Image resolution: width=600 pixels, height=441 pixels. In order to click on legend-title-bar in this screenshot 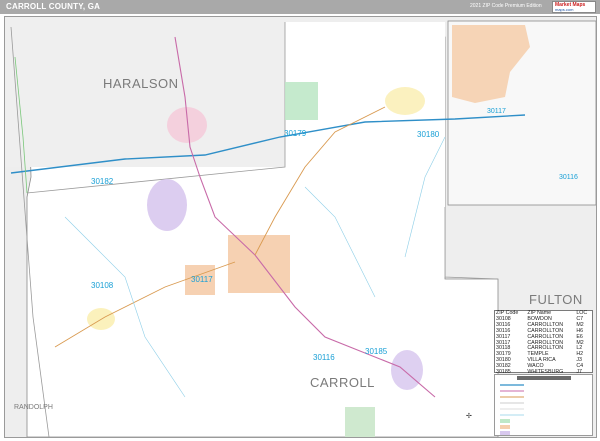, I will do `click(544, 378)`.